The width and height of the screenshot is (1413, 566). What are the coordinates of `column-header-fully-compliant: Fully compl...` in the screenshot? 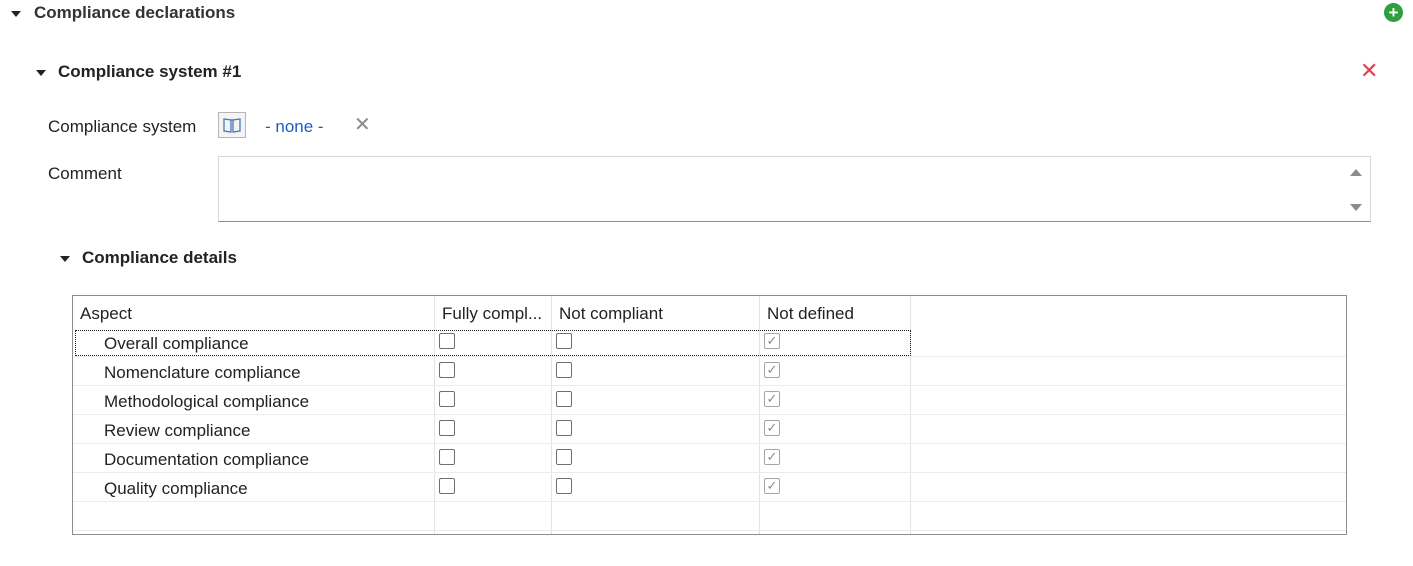 It's located at (495, 314).